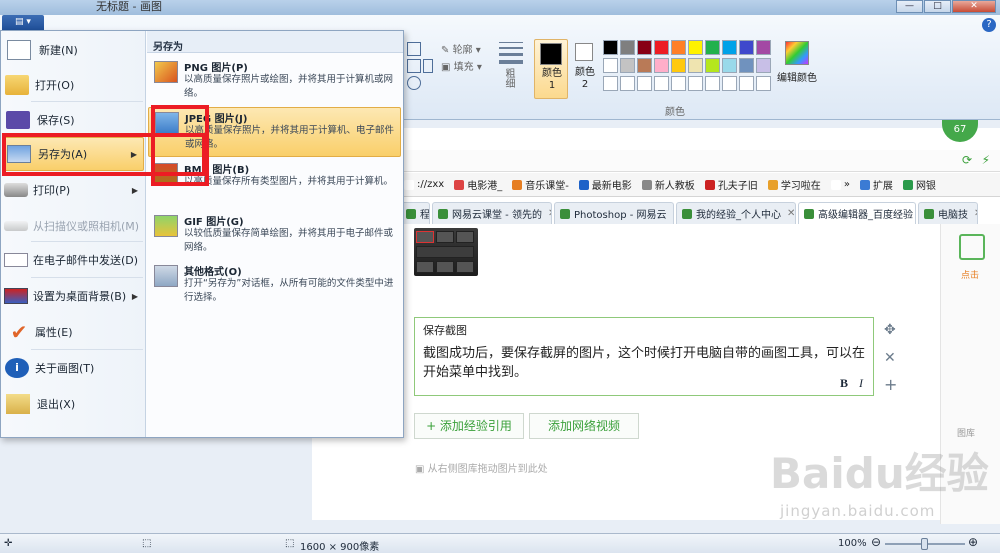 This screenshot has height=553, width=1000. I want to click on bookmark-item: 扩展, so click(876, 184).